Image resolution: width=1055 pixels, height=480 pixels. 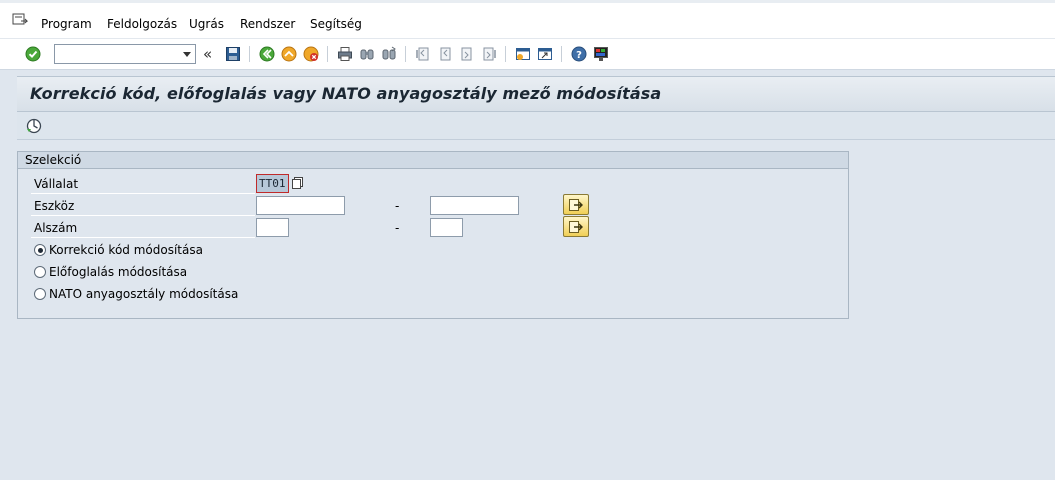 What do you see at coordinates (545, 54) in the screenshot?
I see `shortcut-icon` at bounding box center [545, 54].